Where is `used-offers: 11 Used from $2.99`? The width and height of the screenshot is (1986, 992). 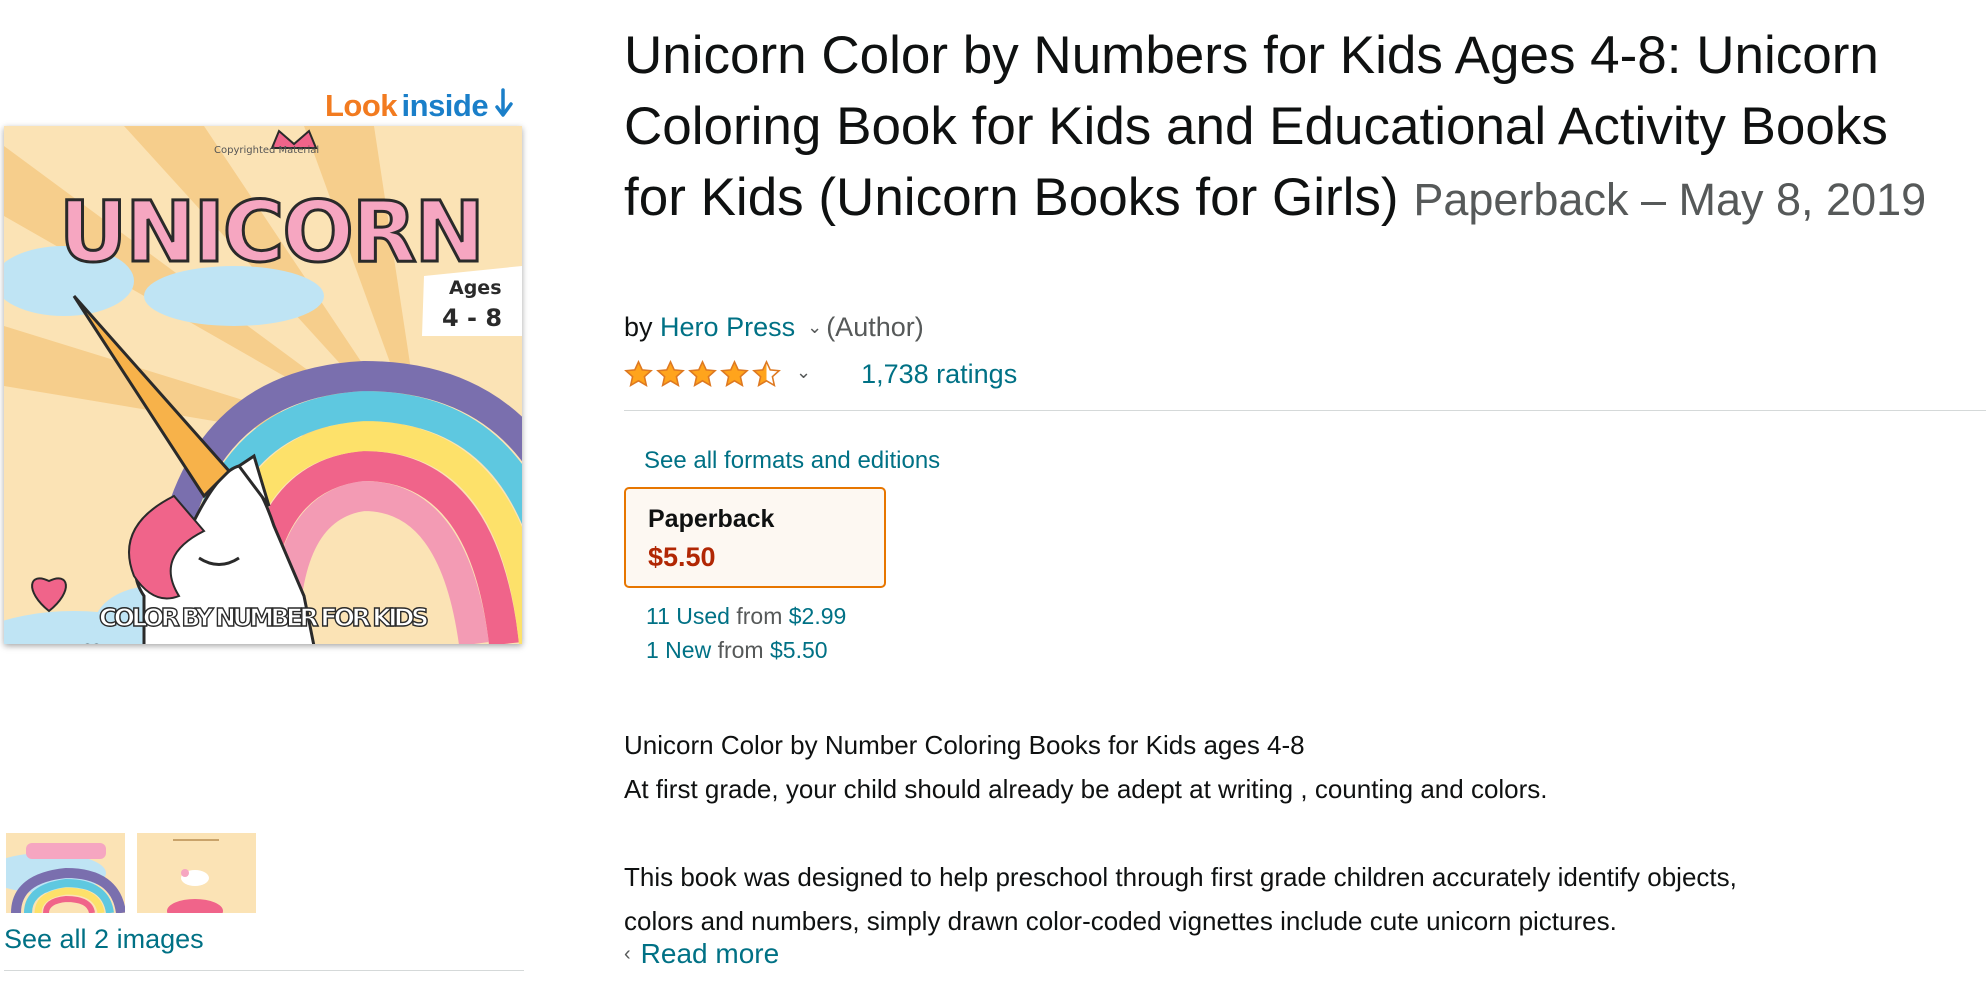
used-offers: 11 Used from $2.99 is located at coordinates (746, 616).